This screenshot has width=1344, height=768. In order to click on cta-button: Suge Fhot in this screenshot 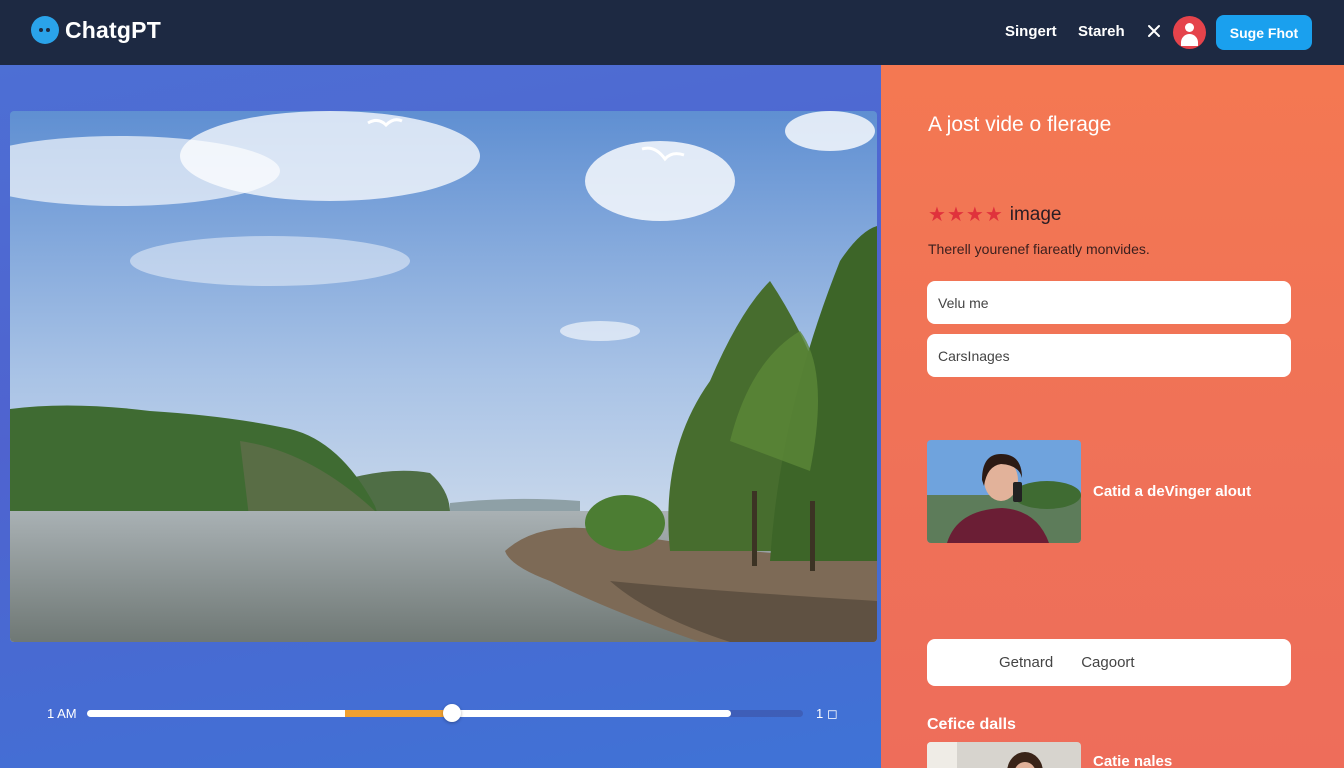, I will do `click(1264, 32)`.